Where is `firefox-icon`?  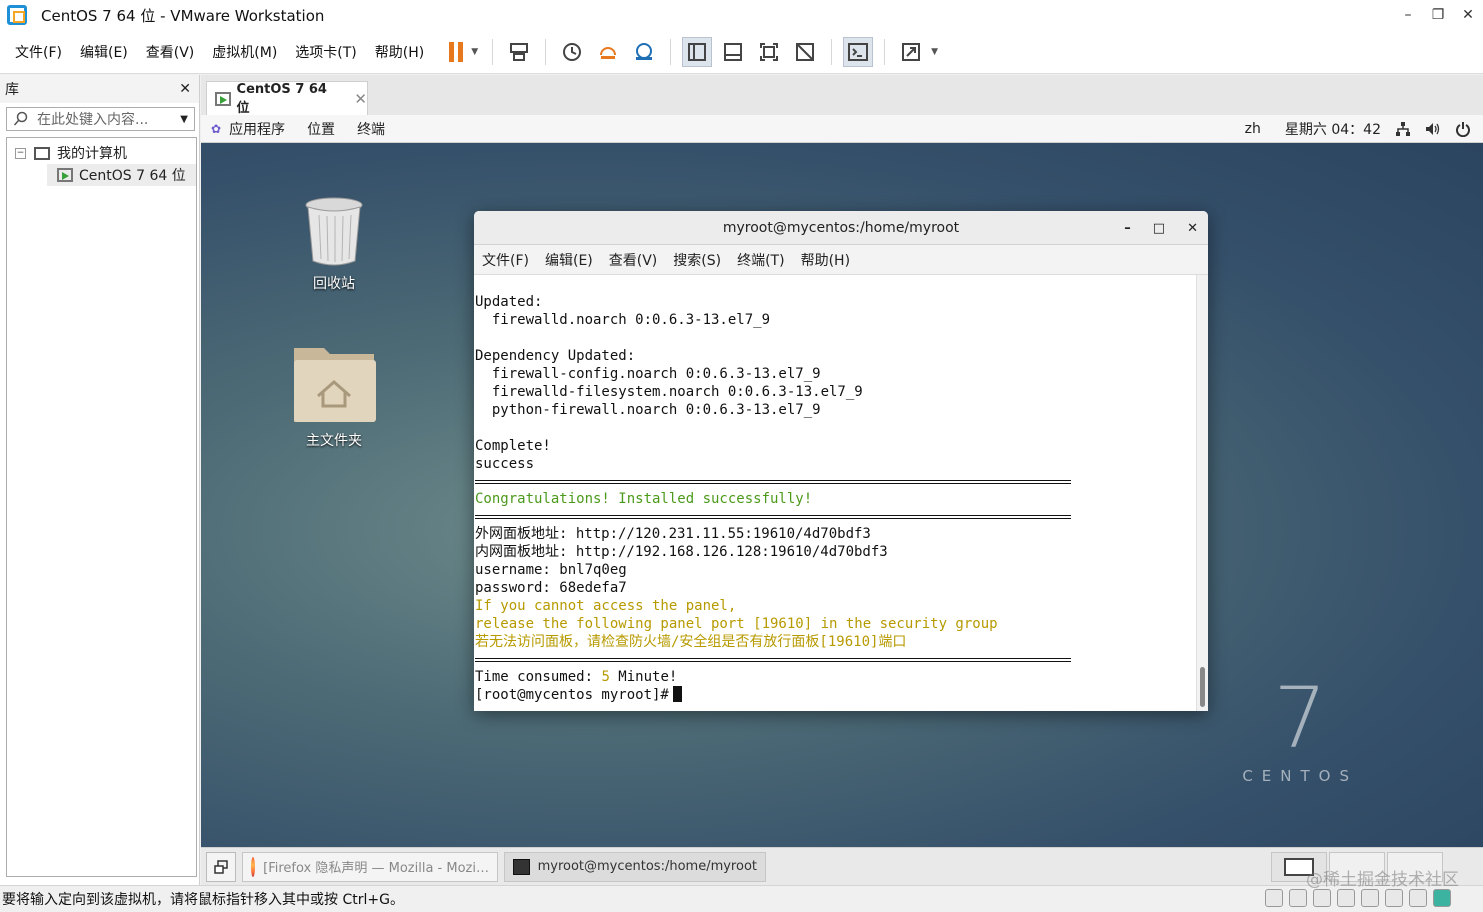 firefox-icon is located at coordinates (253, 866).